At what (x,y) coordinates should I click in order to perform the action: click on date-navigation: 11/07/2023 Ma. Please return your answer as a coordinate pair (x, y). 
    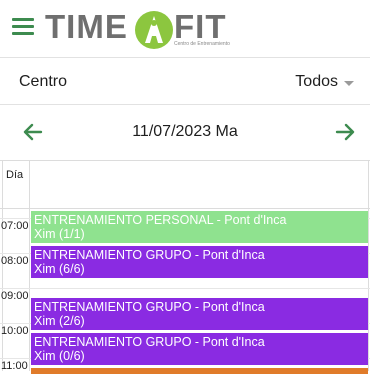
    Looking at the image, I should click on (185, 132).